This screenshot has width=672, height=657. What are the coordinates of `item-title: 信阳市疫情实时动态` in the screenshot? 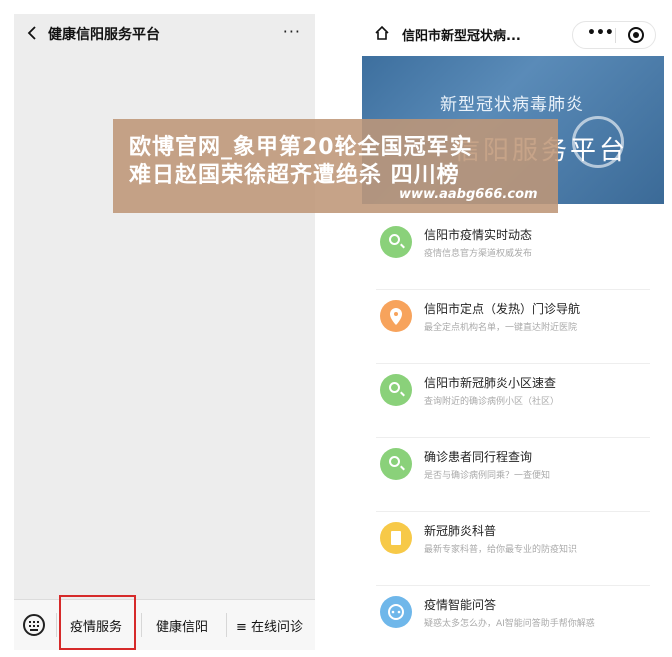 It's located at (478, 235).